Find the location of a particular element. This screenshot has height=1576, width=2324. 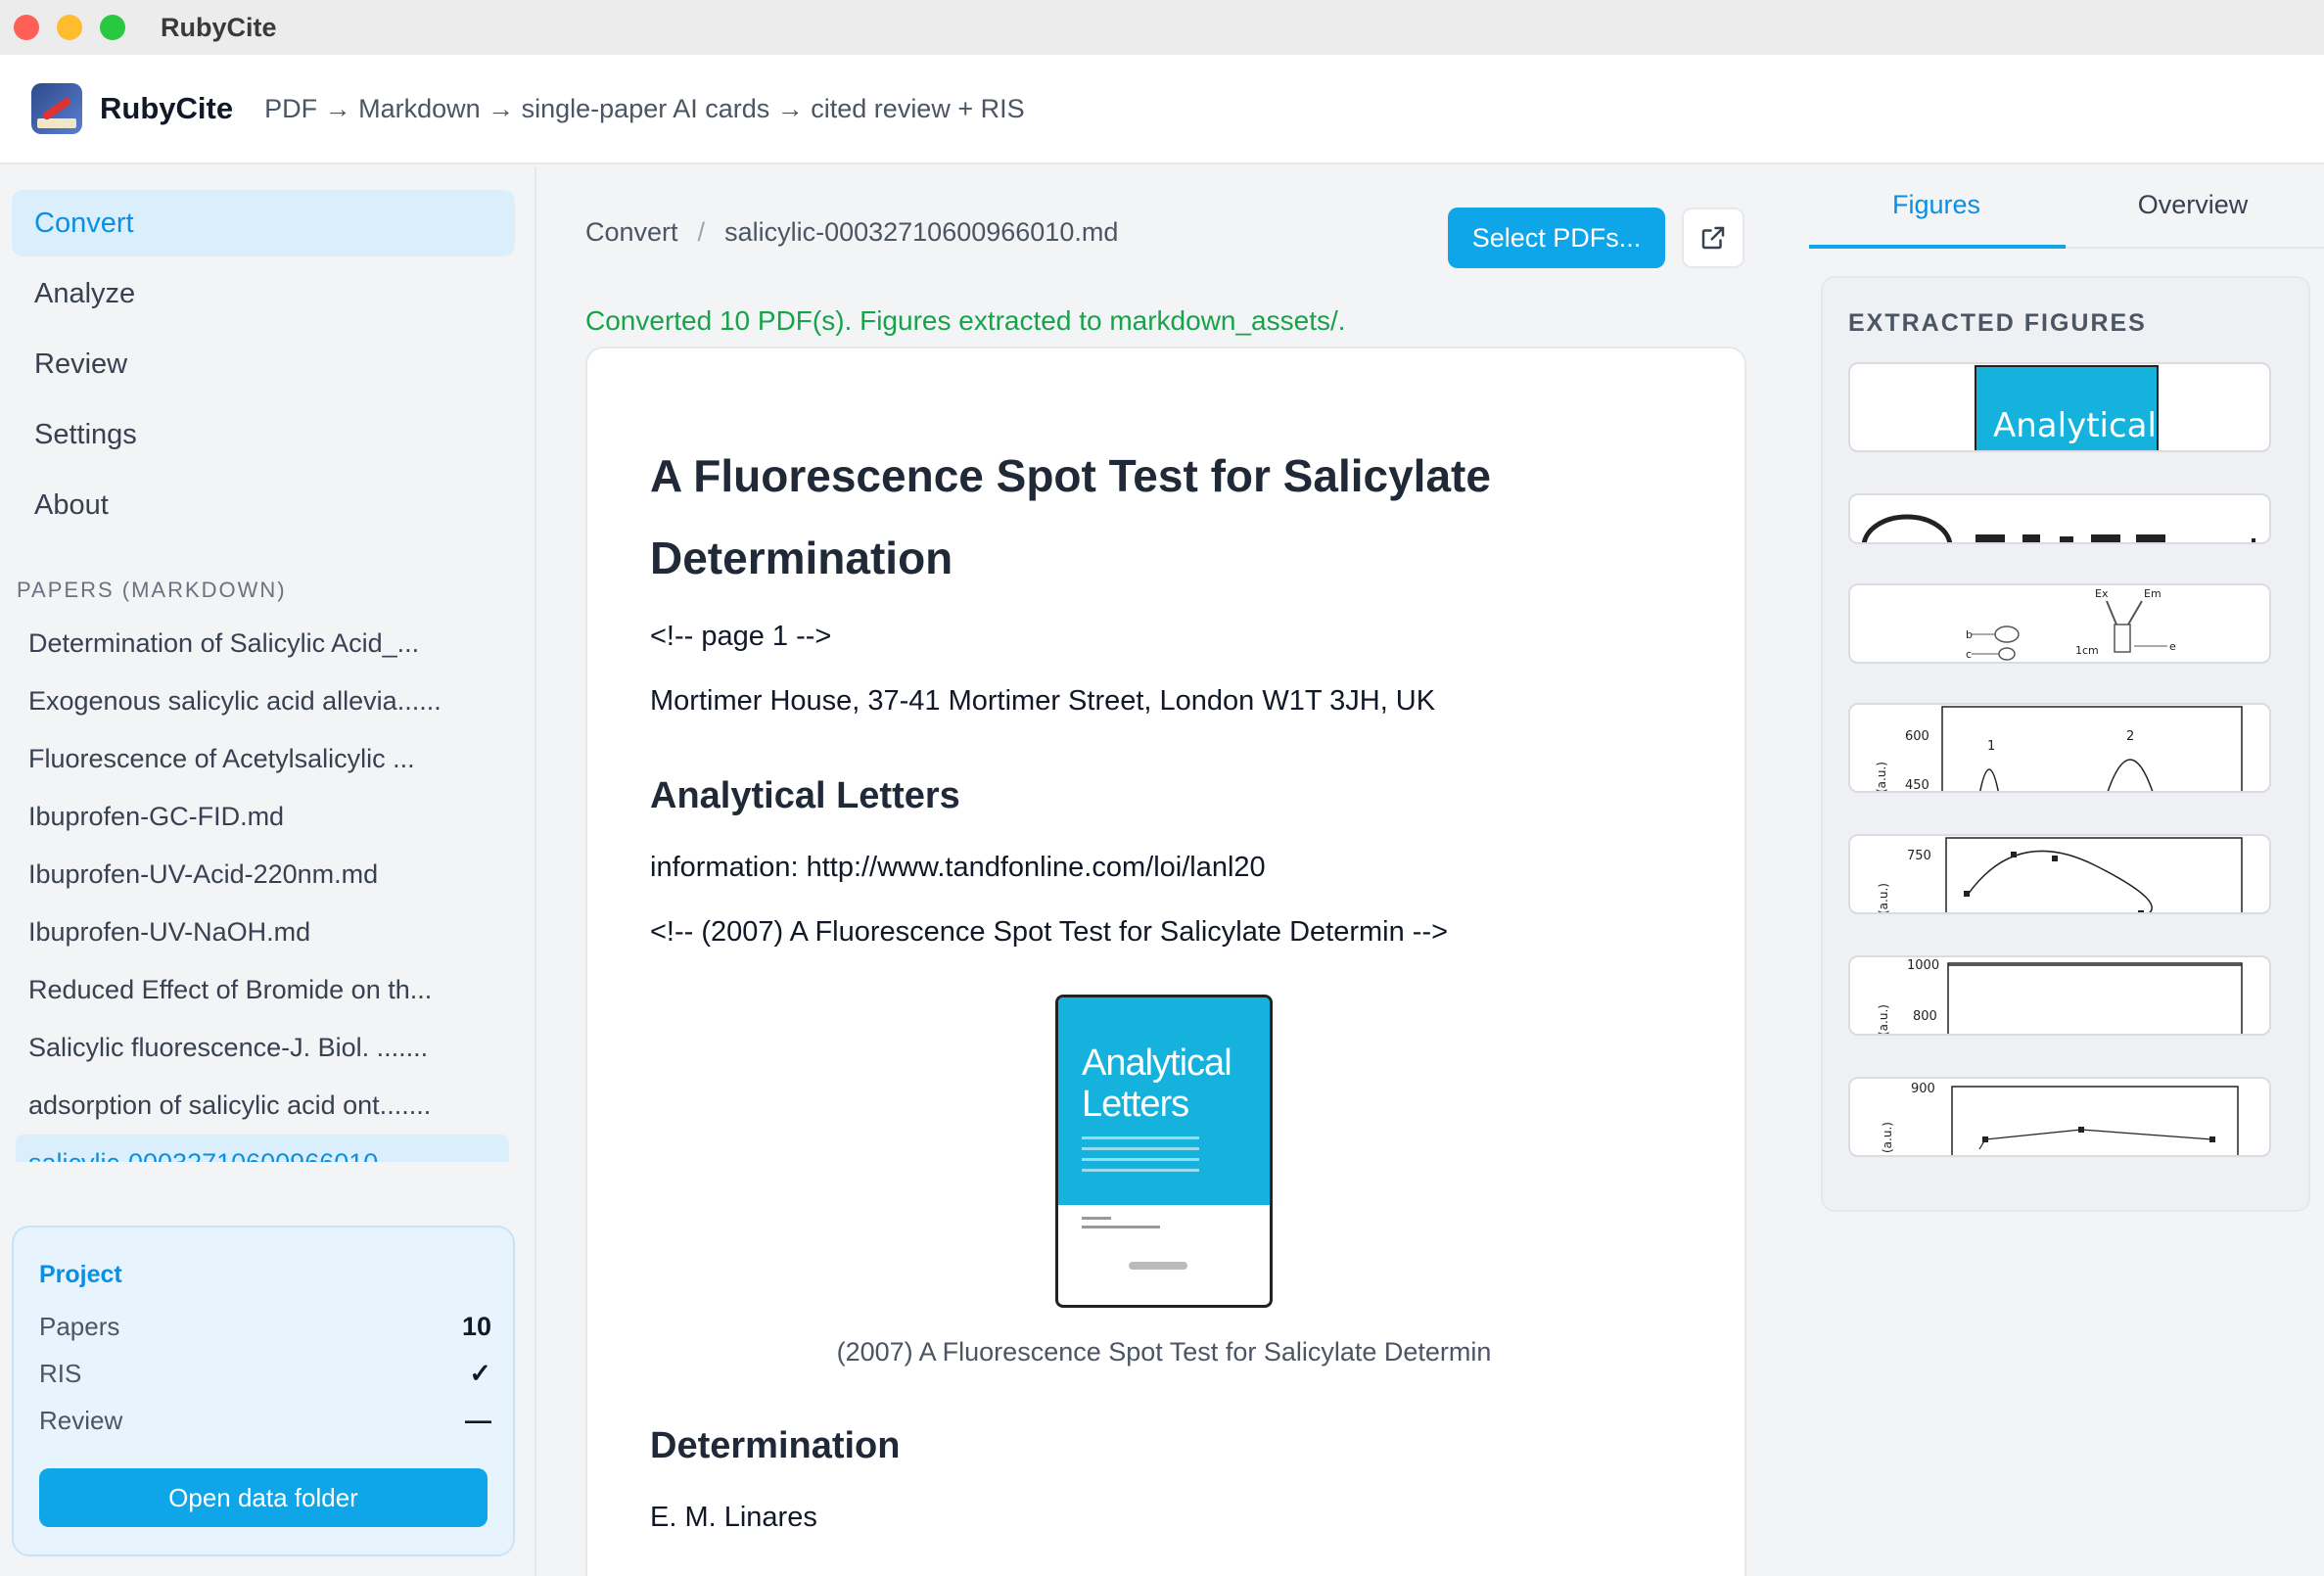

project-title: Project is located at coordinates (80, 1274).